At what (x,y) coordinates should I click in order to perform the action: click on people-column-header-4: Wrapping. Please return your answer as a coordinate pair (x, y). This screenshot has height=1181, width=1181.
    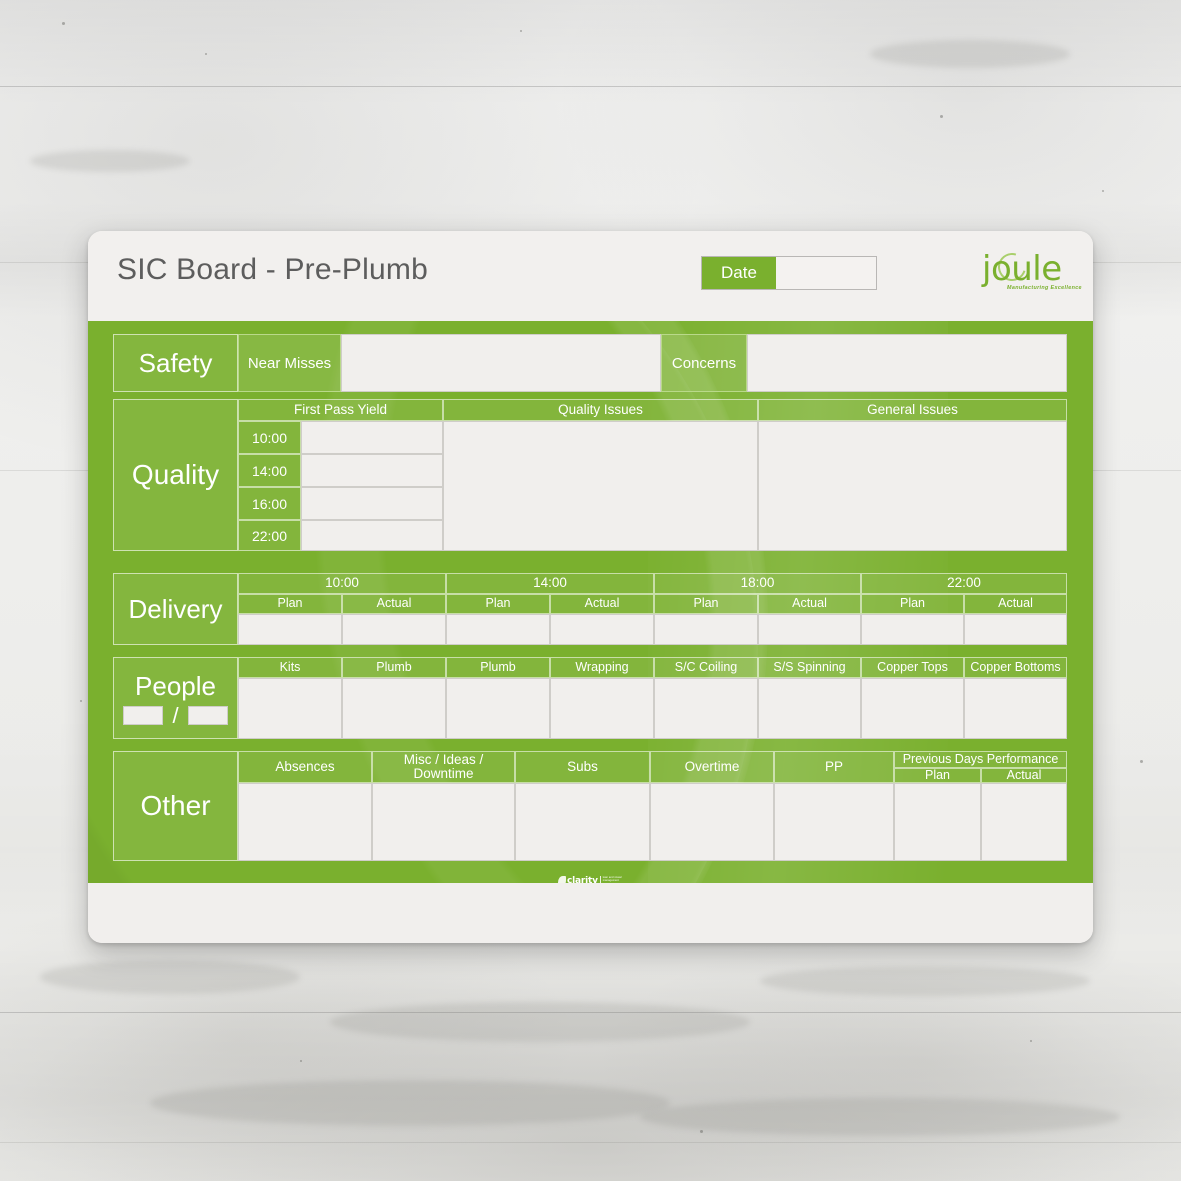
    Looking at the image, I should click on (602, 667).